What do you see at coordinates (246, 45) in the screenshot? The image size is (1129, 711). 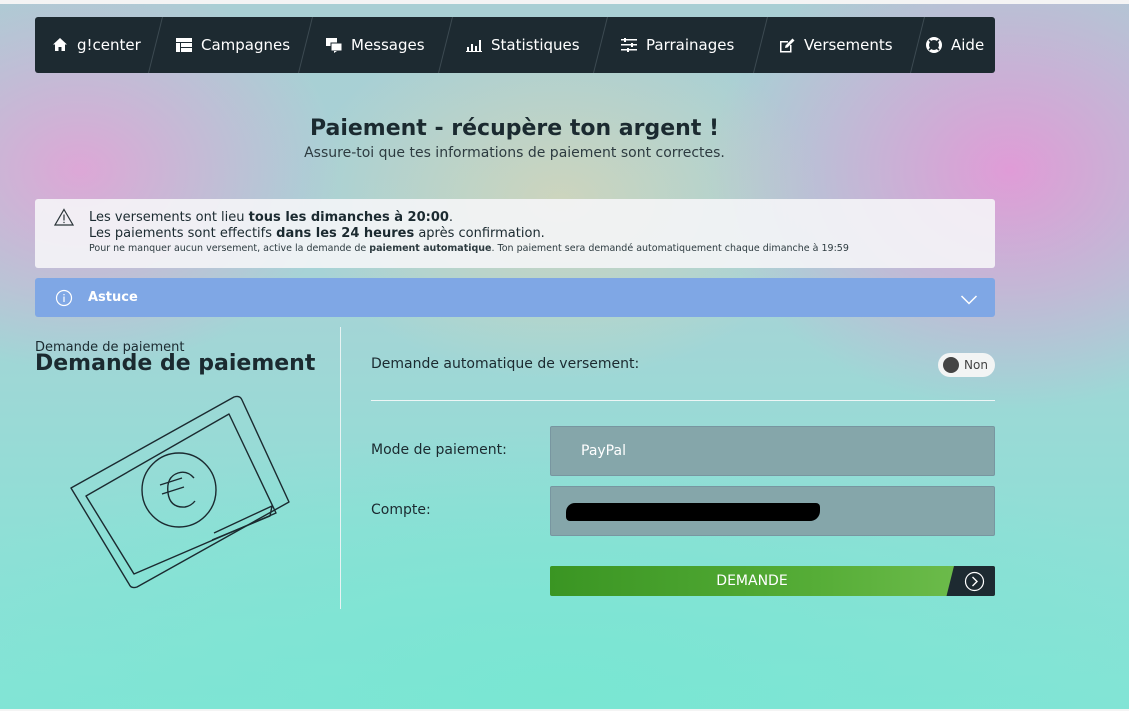 I see `nav-label: Campagnes` at bounding box center [246, 45].